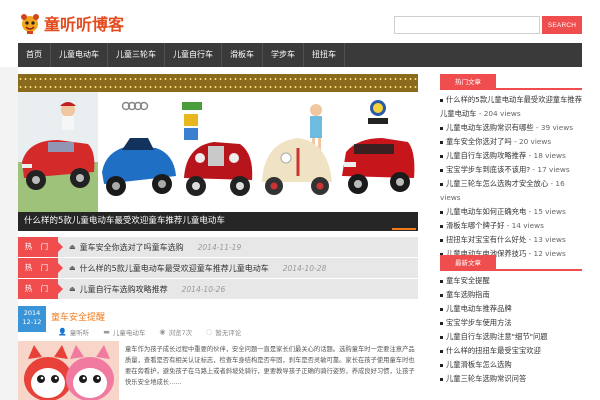 The width and height of the screenshot is (600, 400). I want to click on folder-icon: ▬, so click(106, 332).